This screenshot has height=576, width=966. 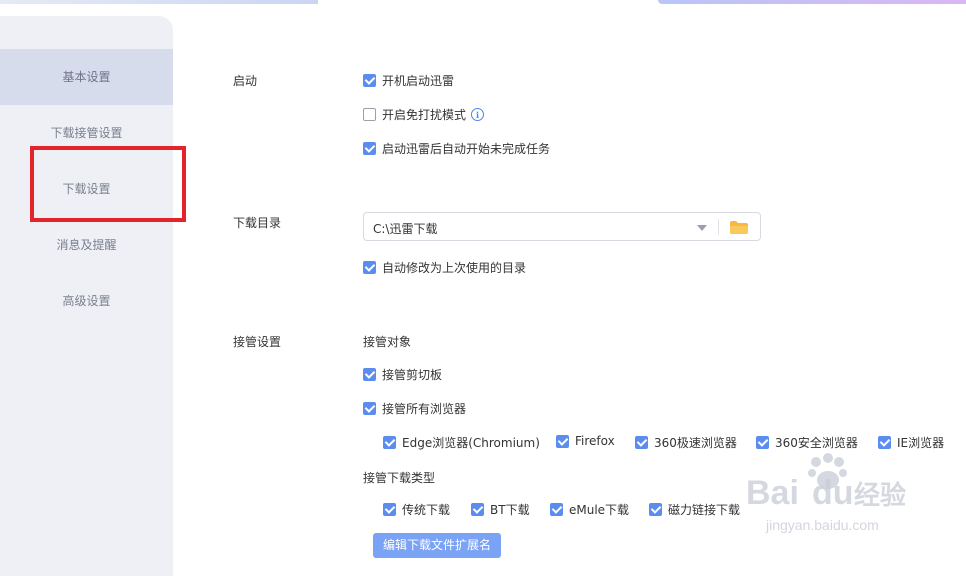 I want to click on sidebar-item-basic-settings: 基本设置, so click(x=86, y=77).